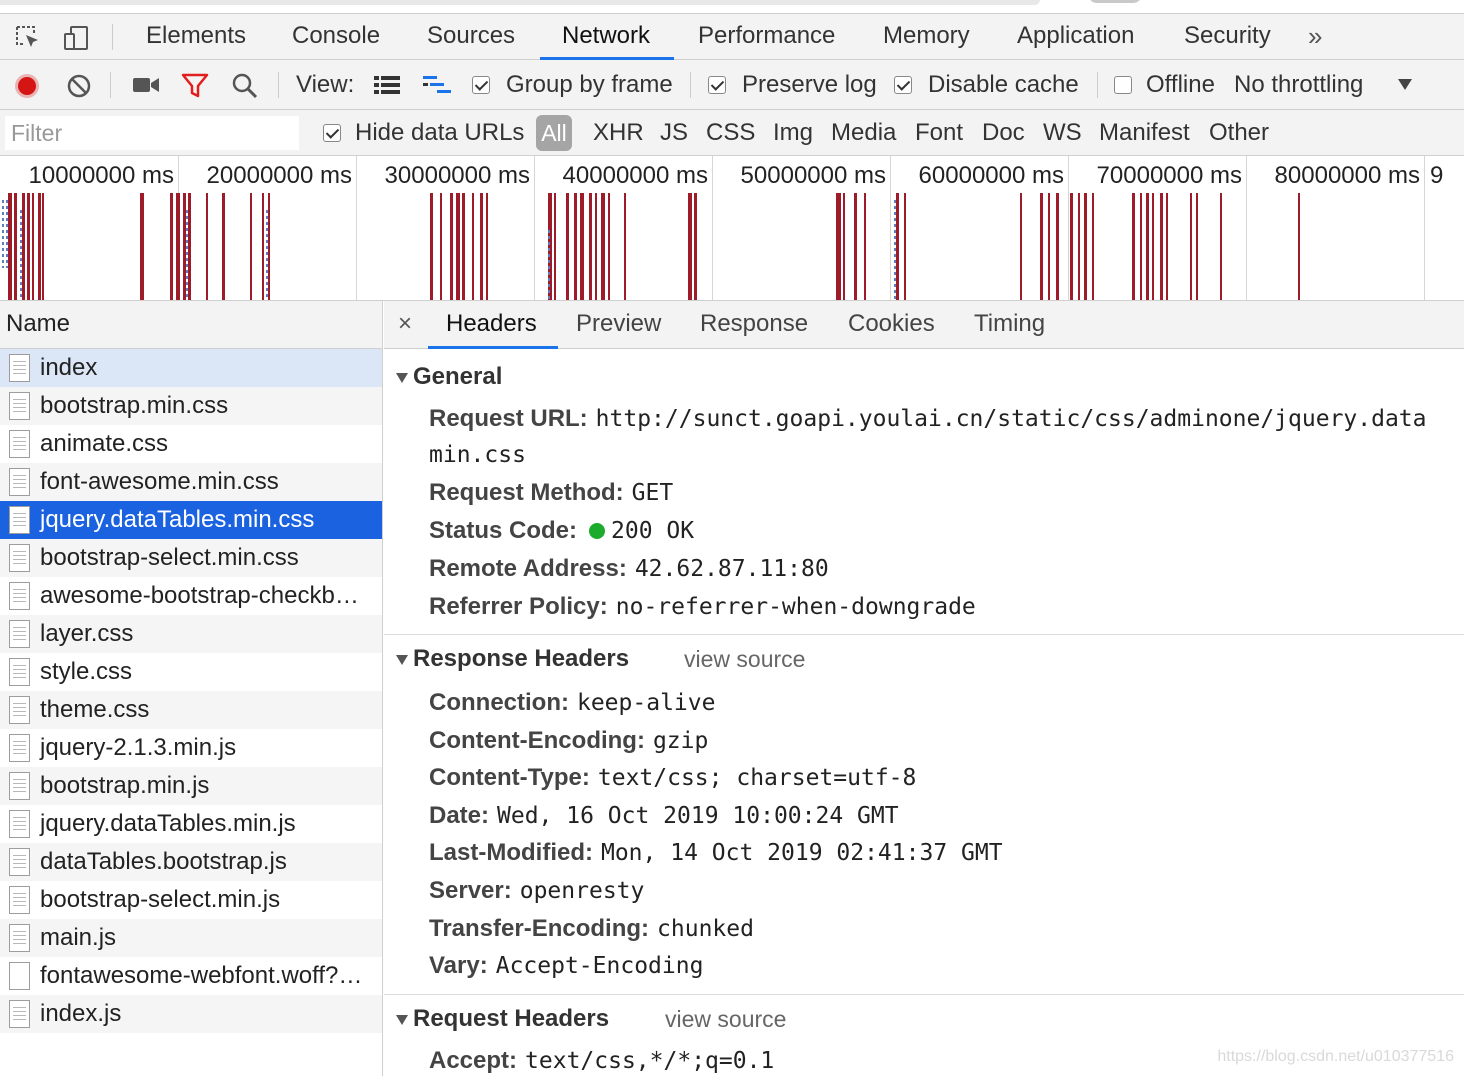 The image size is (1464, 1076). Describe the element at coordinates (730, 133) in the screenshot. I see `filter-type-css: CSS` at that location.